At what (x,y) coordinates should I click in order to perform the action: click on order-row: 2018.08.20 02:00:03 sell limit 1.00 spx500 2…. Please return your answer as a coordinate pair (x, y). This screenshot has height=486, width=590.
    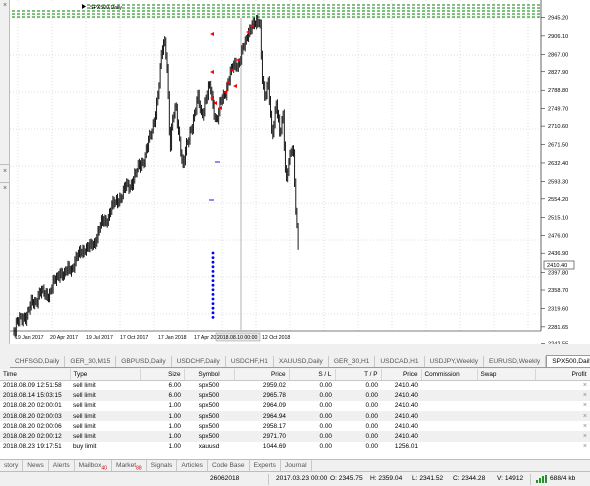
    Looking at the image, I should click on (295, 416).